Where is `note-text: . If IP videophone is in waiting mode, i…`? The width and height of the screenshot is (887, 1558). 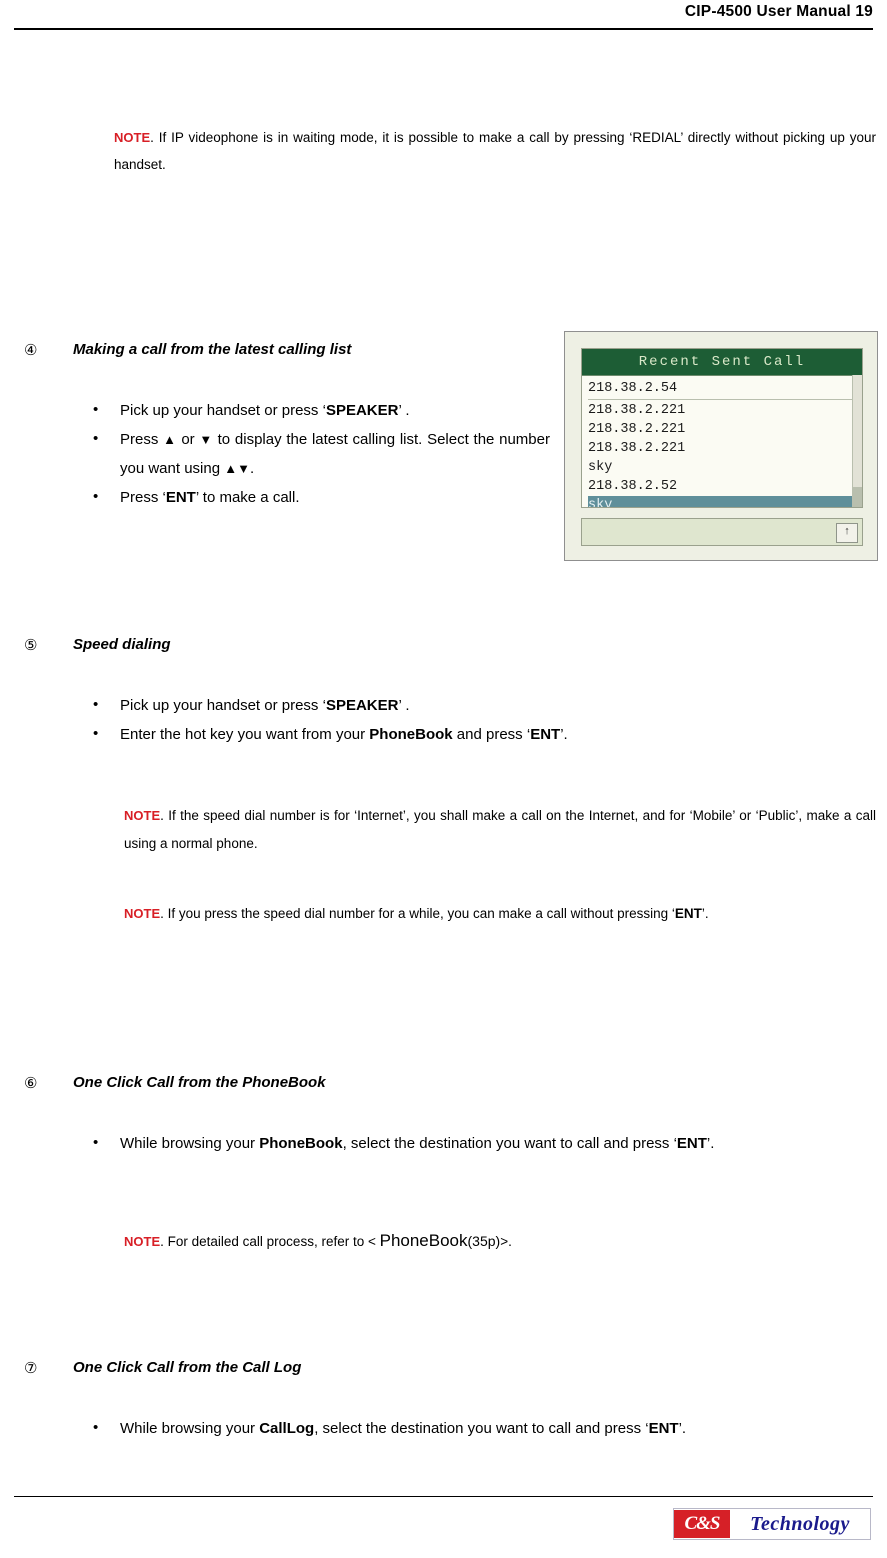
note-text: . If IP videophone is in waiting mode, i… is located at coordinates (495, 151).